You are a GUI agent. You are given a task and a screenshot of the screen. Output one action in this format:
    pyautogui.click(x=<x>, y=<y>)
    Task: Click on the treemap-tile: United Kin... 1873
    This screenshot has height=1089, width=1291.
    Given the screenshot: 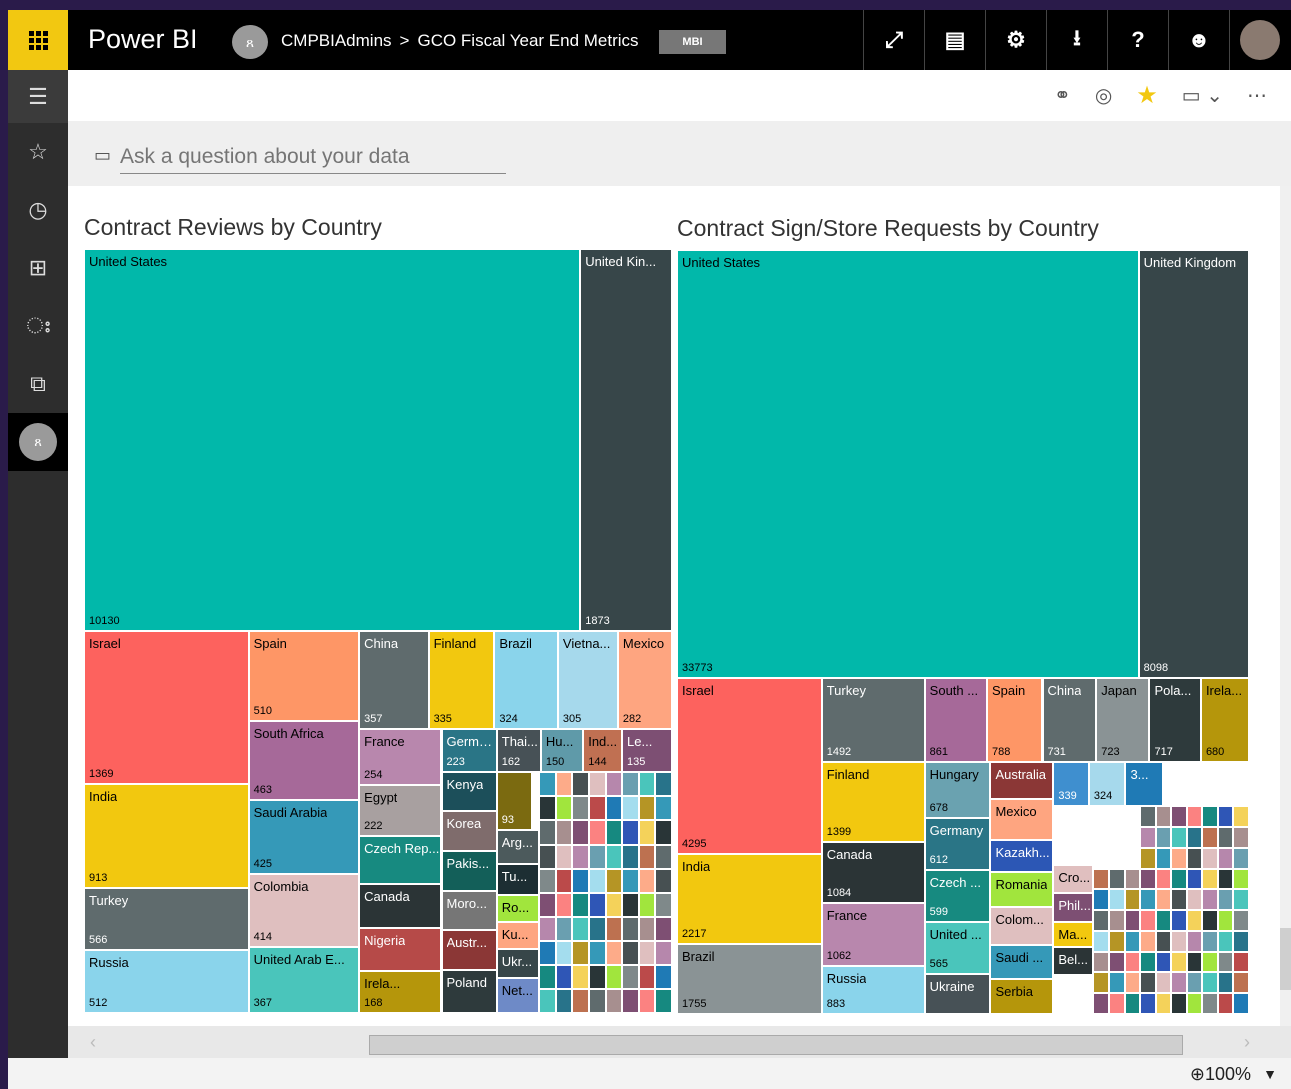 What is the action you would take?
    pyautogui.click(x=626, y=440)
    